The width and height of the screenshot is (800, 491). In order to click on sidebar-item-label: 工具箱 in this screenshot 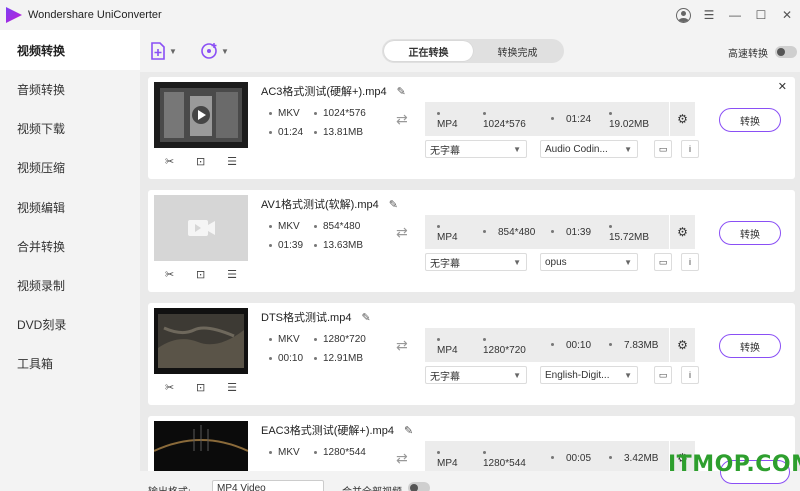, I will do `click(35, 364)`.